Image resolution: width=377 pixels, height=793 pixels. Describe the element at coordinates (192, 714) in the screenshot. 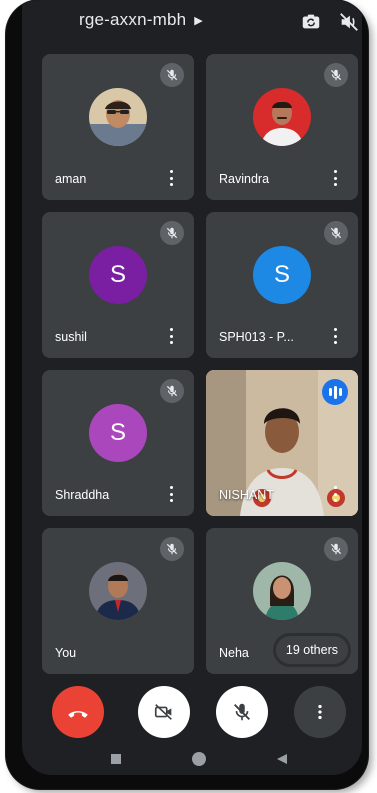

I see `call-controls` at that location.